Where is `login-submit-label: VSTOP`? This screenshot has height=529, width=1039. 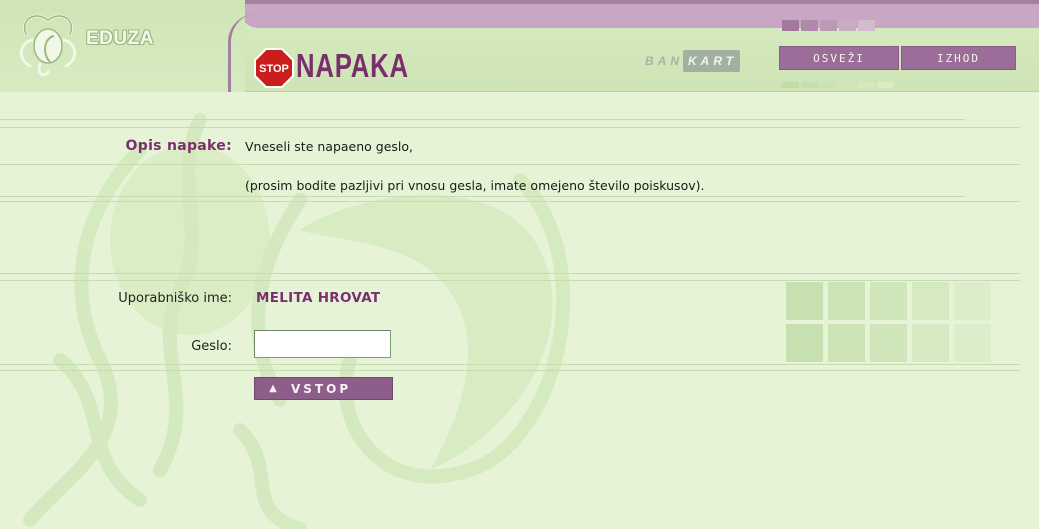
login-submit-label: VSTOP is located at coordinates (321, 388).